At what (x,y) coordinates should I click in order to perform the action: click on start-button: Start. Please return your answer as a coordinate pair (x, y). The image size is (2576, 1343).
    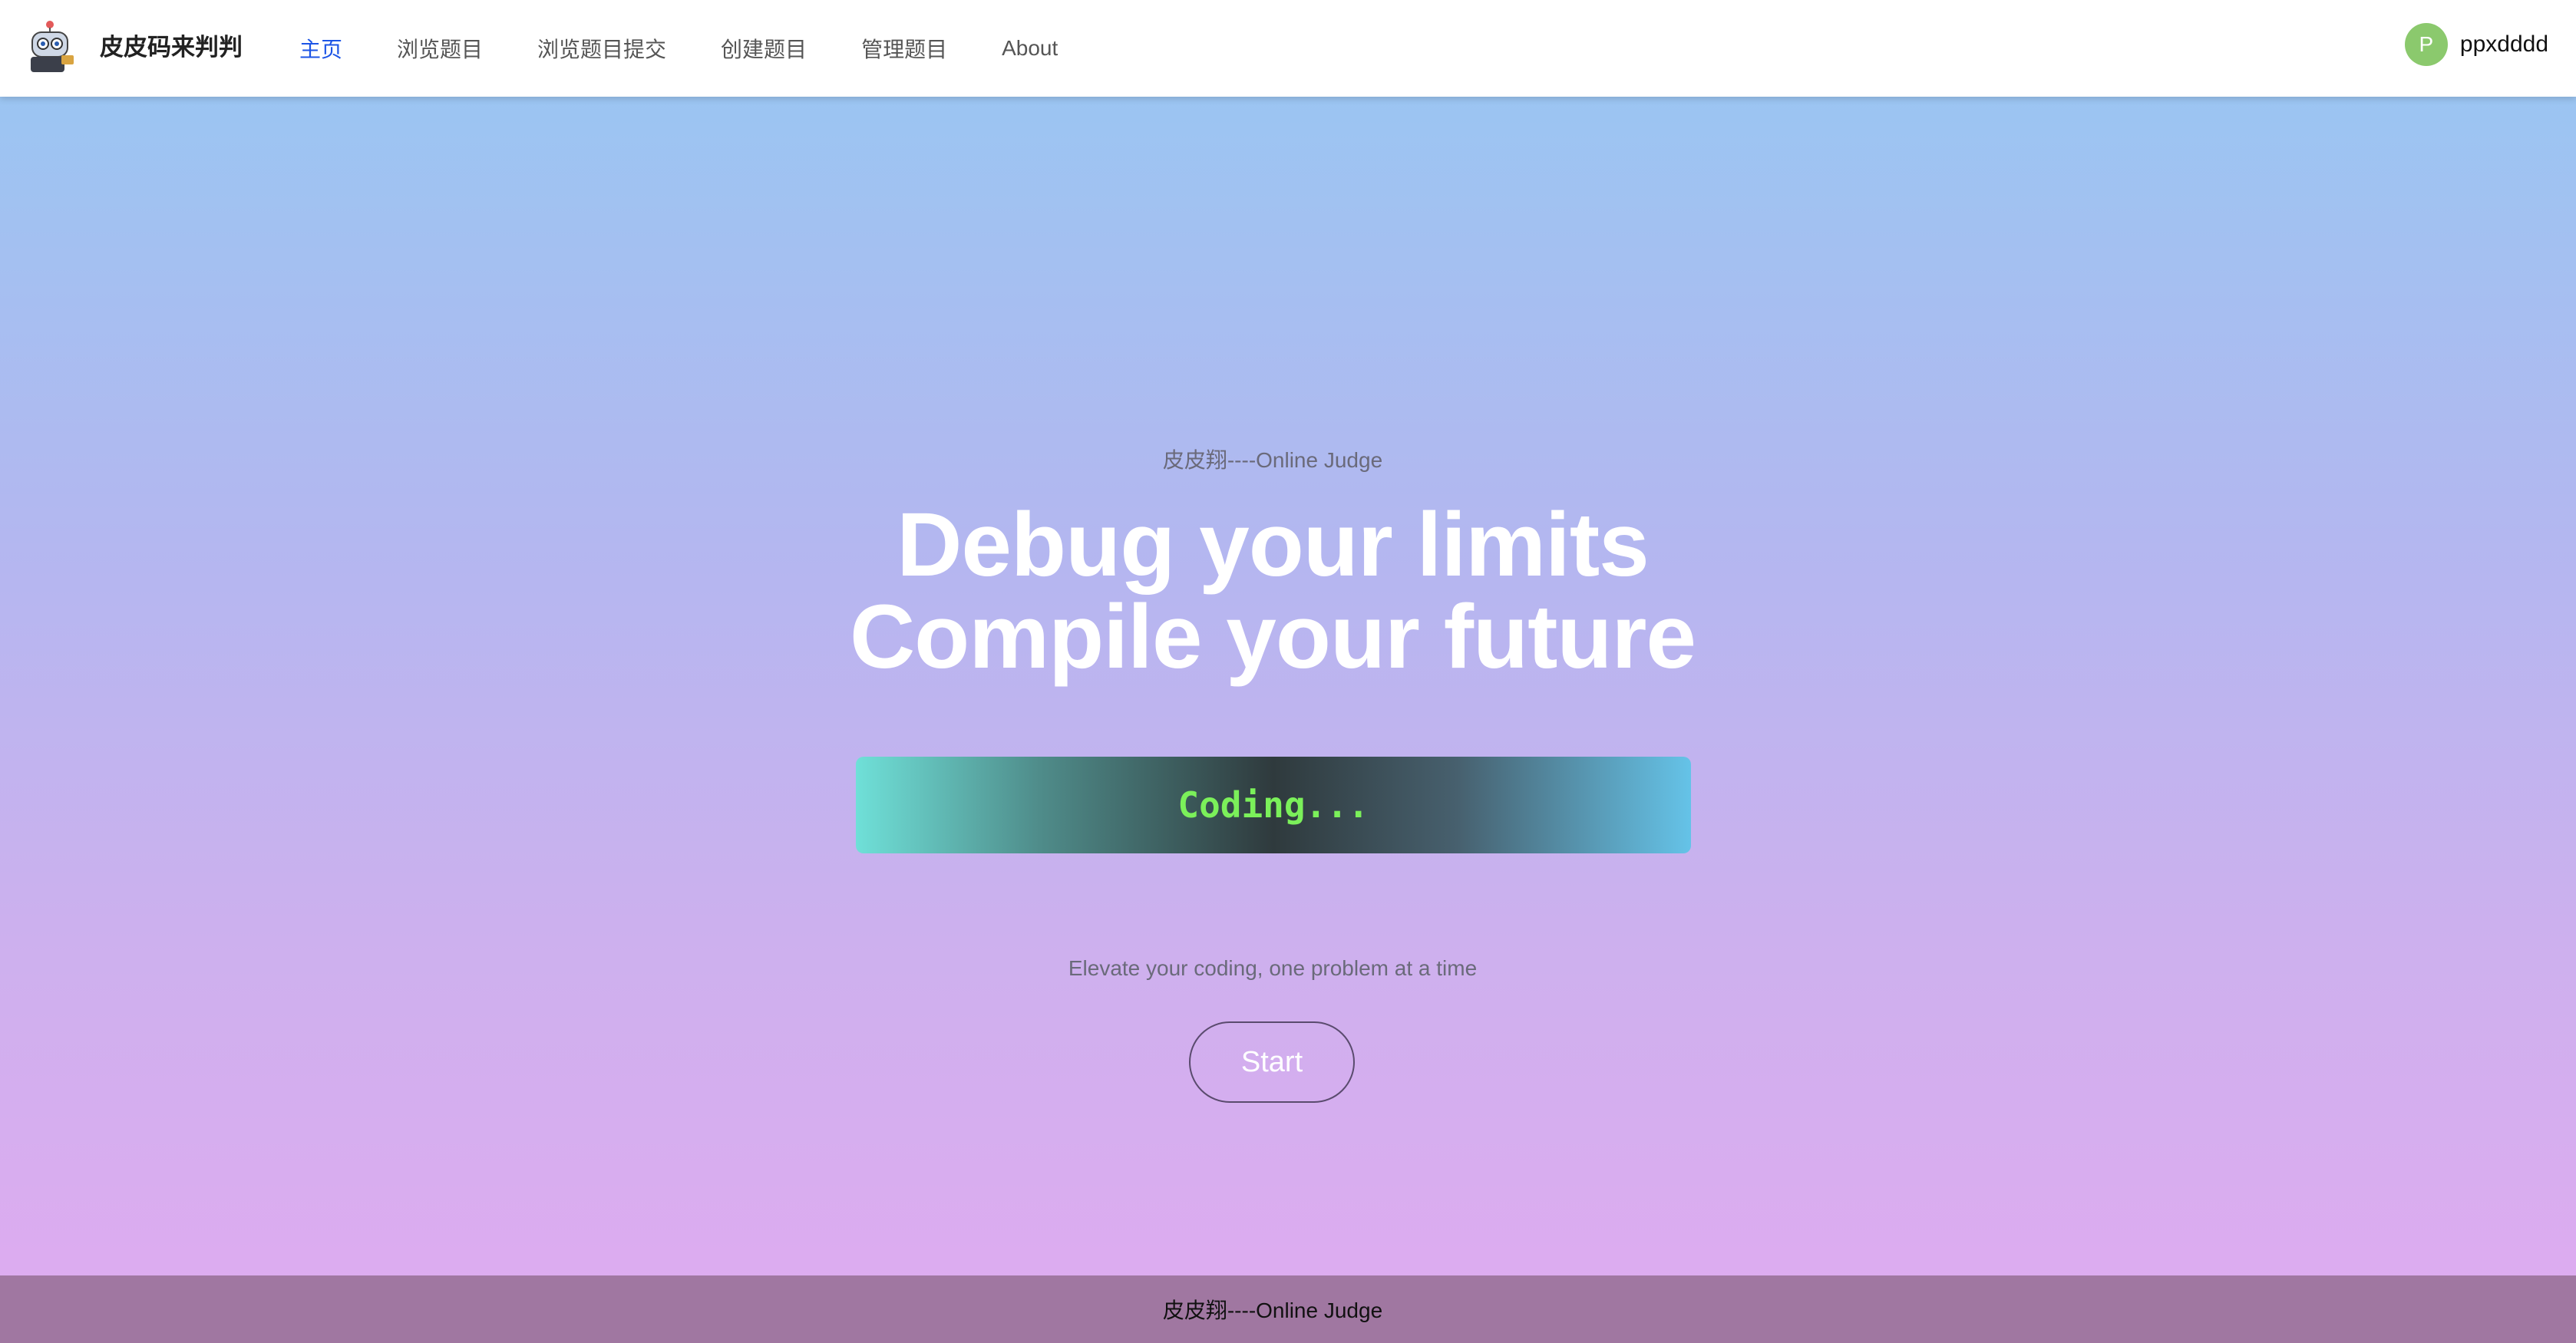
    Looking at the image, I should click on (1272, 1062).